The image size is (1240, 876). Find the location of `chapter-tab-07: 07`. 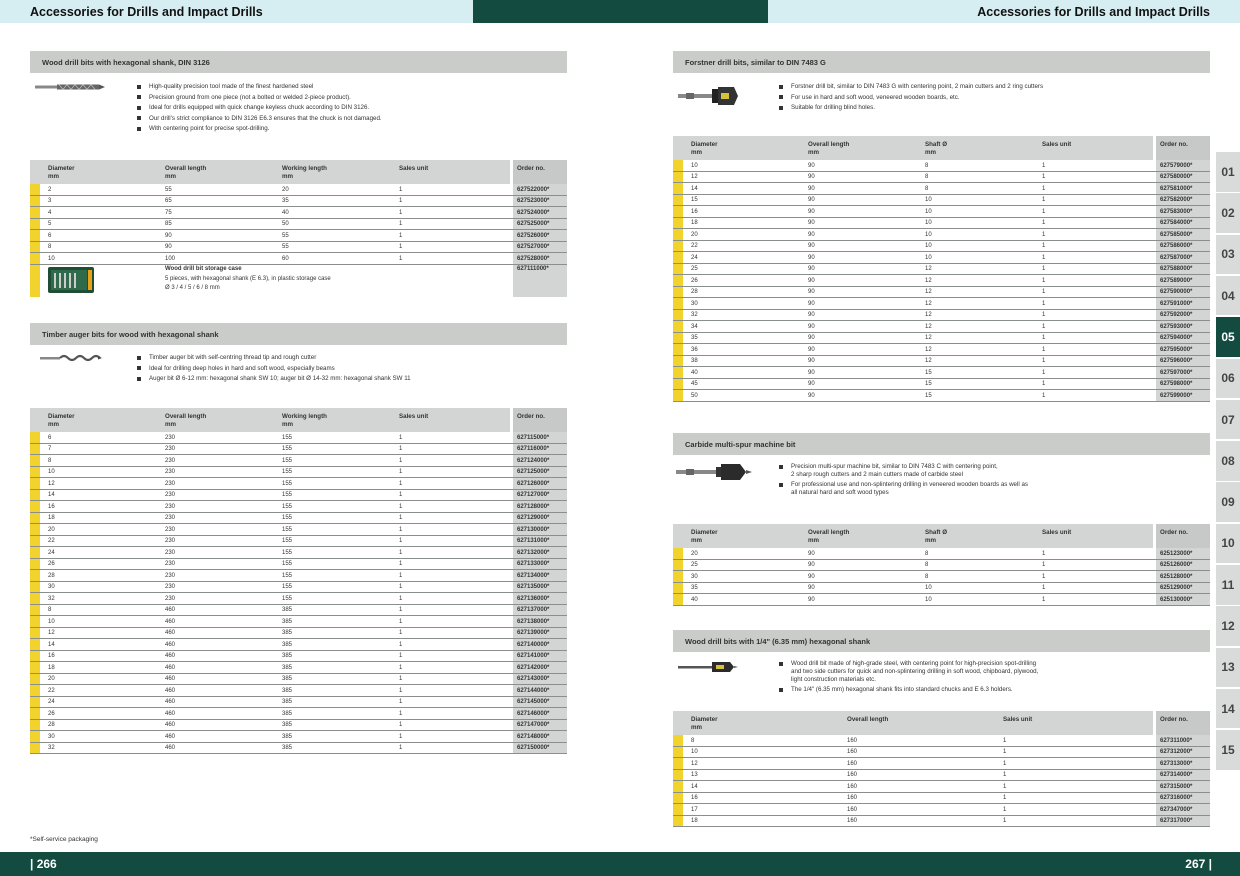

chapter-tab-07: 07 is located at coordinates (1228, 420).